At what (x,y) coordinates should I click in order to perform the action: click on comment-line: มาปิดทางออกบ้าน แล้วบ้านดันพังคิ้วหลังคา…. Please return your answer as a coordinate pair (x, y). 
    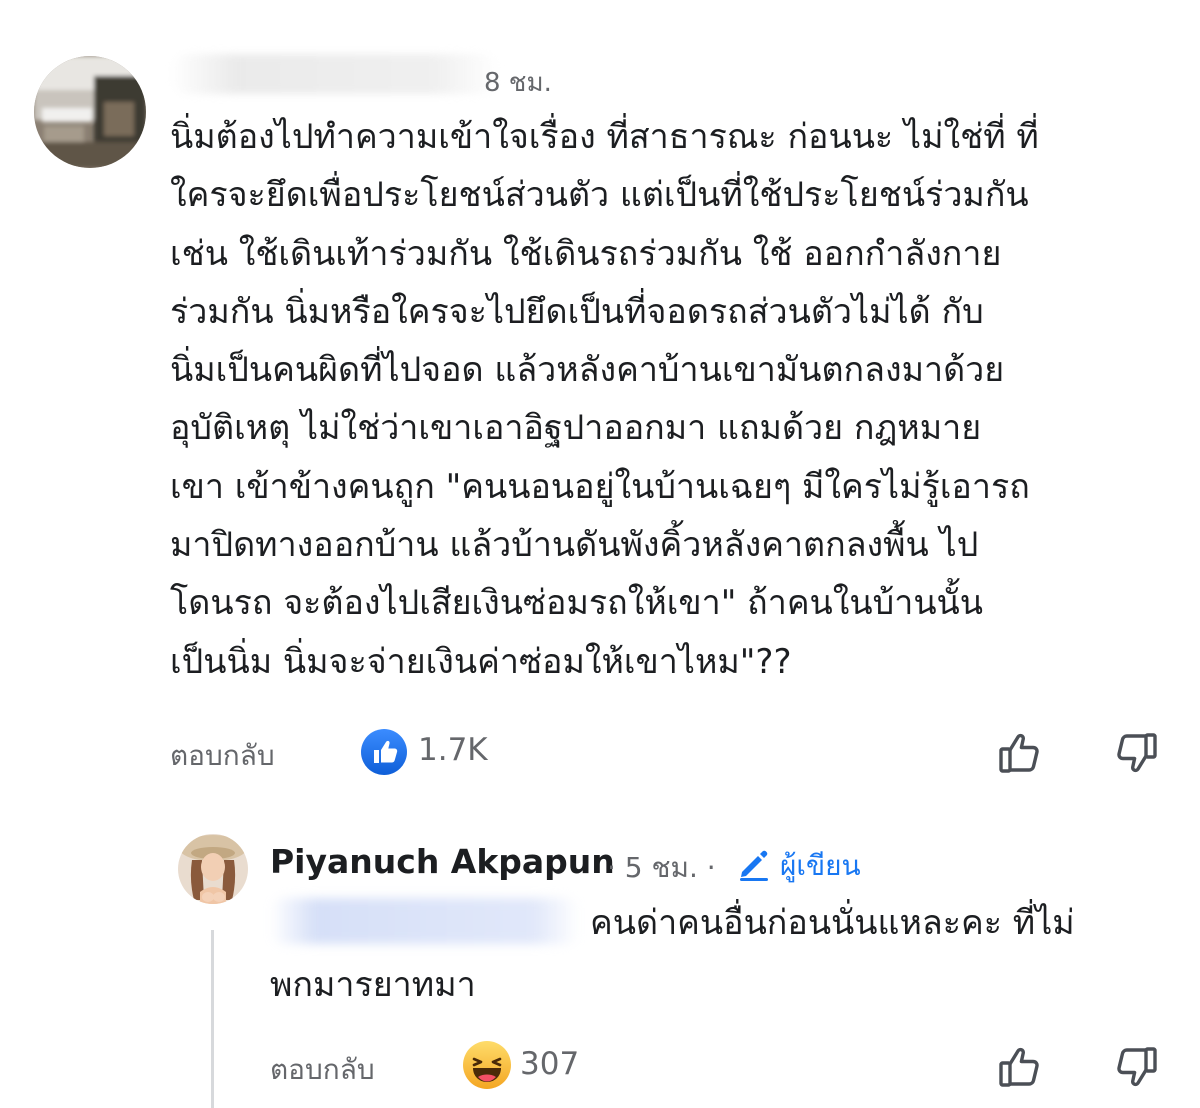
    Looking at the image, I should click on (574, 545).